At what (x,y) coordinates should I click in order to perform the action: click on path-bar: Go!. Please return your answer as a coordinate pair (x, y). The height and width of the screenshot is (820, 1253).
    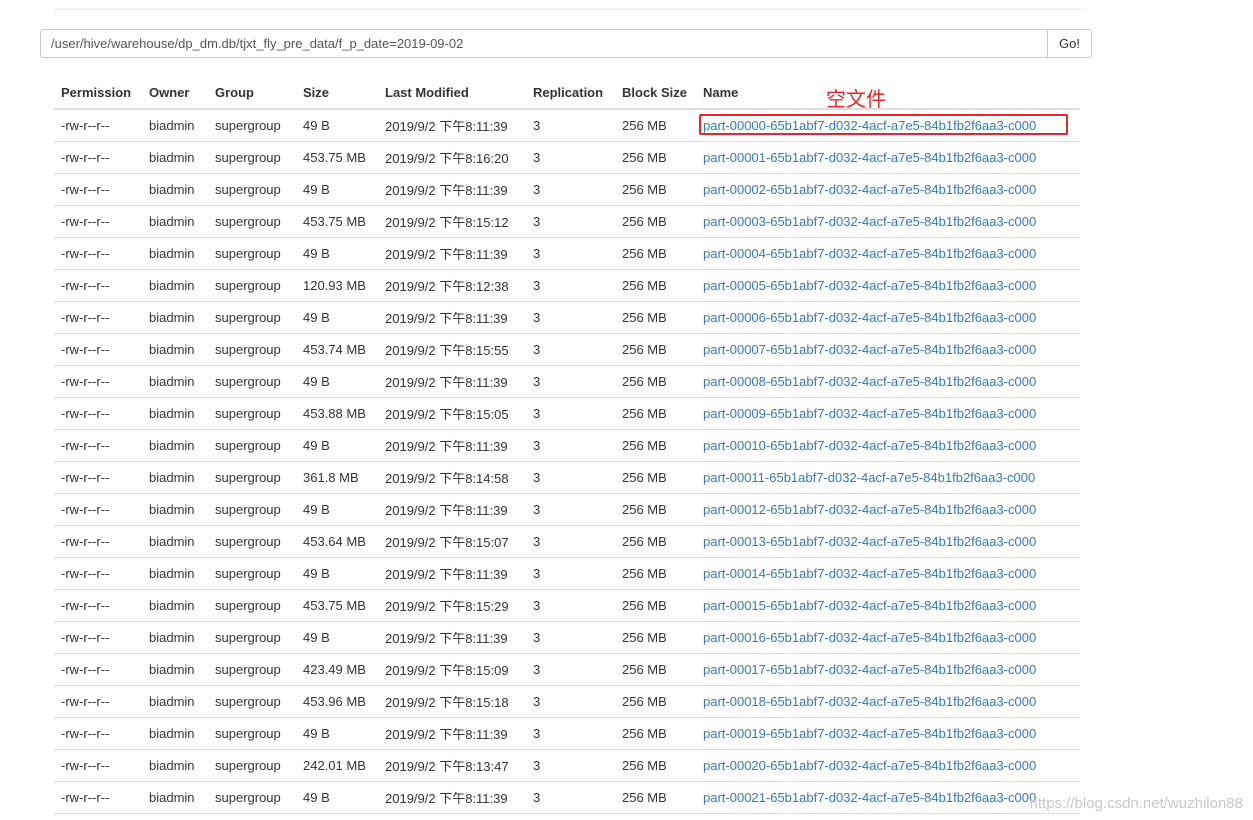
    Looking at the image, I should click on (566, 43).